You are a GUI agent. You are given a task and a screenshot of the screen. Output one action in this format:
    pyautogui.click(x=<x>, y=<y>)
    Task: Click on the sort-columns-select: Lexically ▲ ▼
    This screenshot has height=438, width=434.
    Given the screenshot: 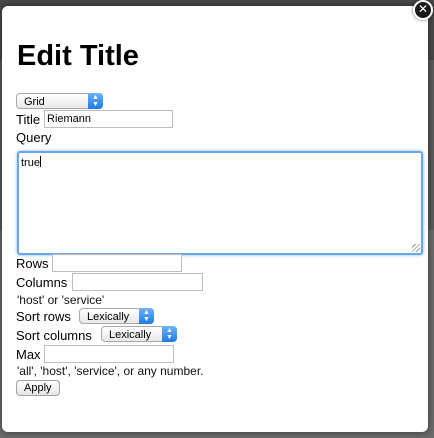 What is the action you would take?
    pyautogui.click(x=139, y=334)
    